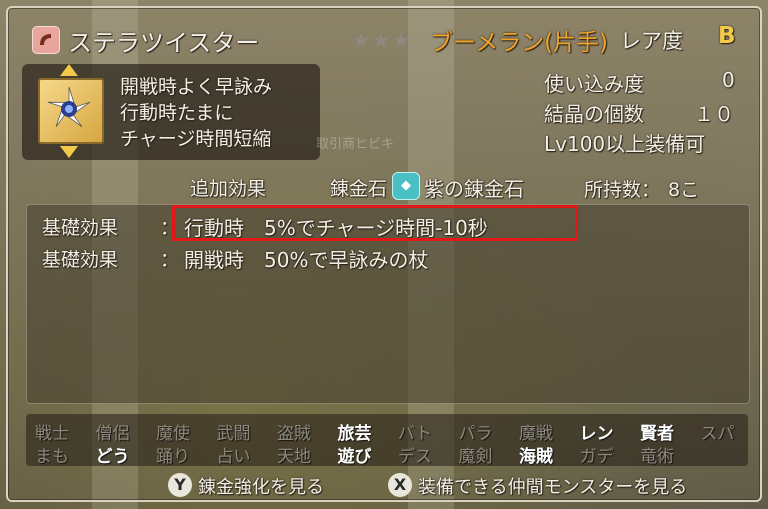 This screenshot has height=509, width=768. What do you see at coordinates (52, 434) in the screenshot?
I see `job-row1-0: 戦士` at bounding box center [52, 434].